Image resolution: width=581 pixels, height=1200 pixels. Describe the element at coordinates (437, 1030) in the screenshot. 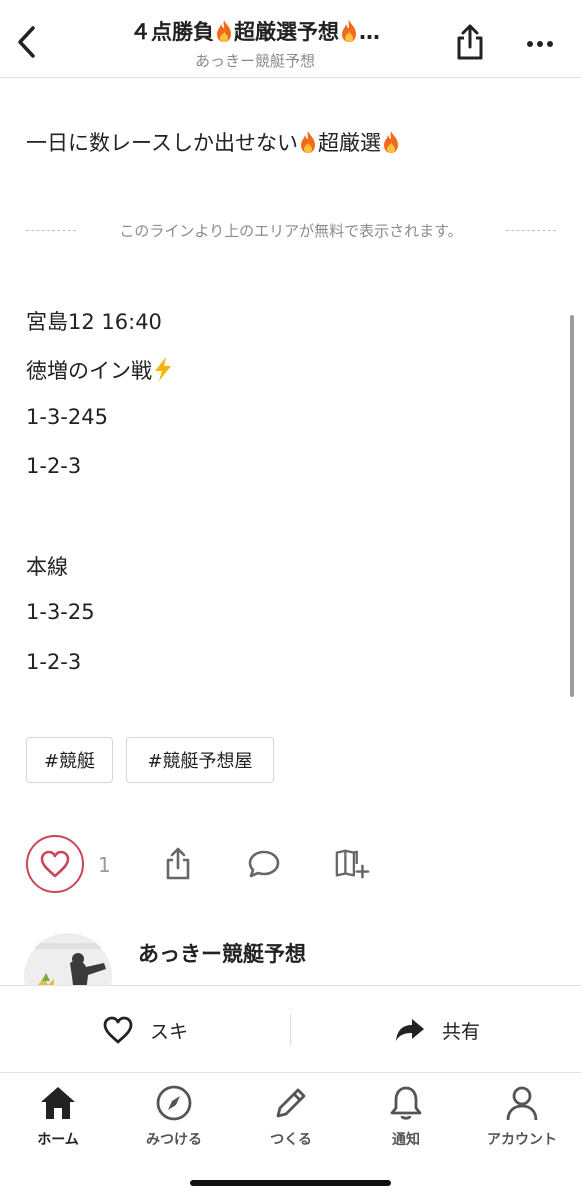

I see `share-bar-button: 共有` at that location.